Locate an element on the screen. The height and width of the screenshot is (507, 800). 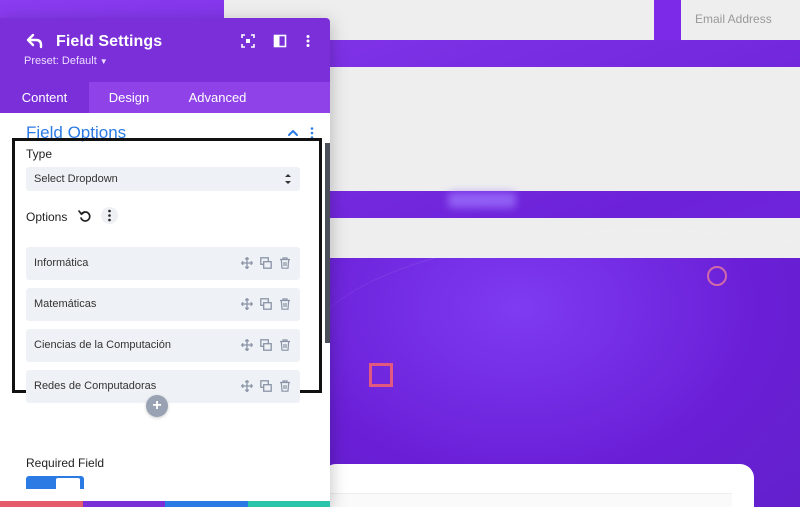
preset-label: Preset: Default is located at coordinates (60, 61).